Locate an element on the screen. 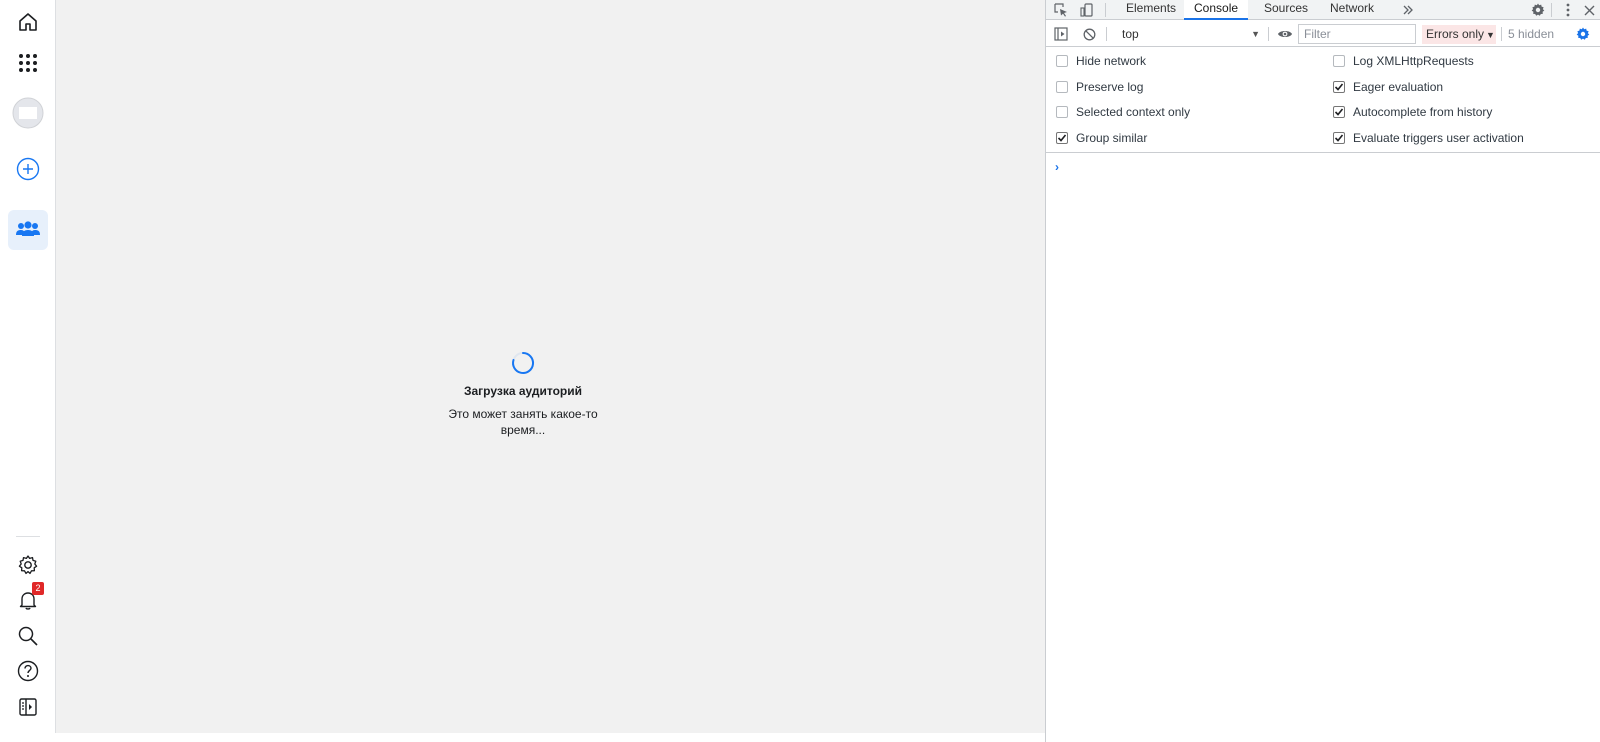 This screenshot has width=1600, height=742. block-icon is located at coordinates (1089, 34).